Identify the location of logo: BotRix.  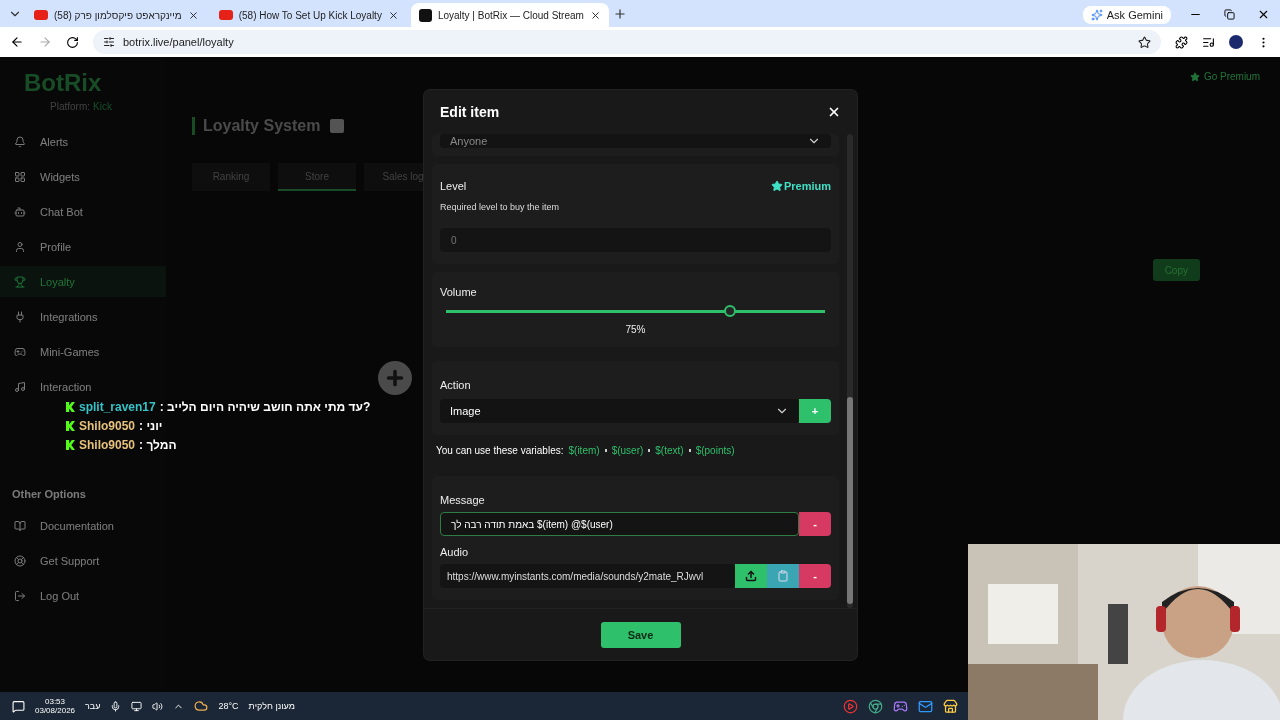
(63, 83).